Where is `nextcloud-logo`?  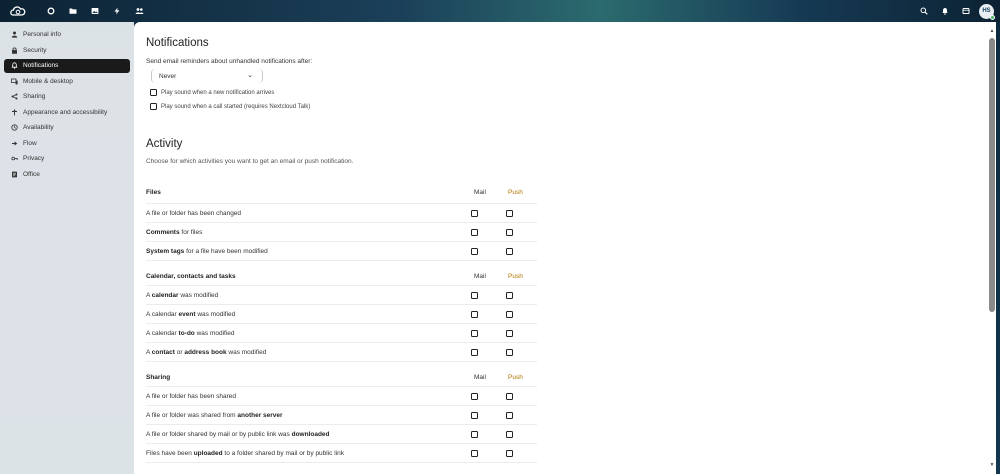 nextcloud-logo is located at coordinates (18, 11).